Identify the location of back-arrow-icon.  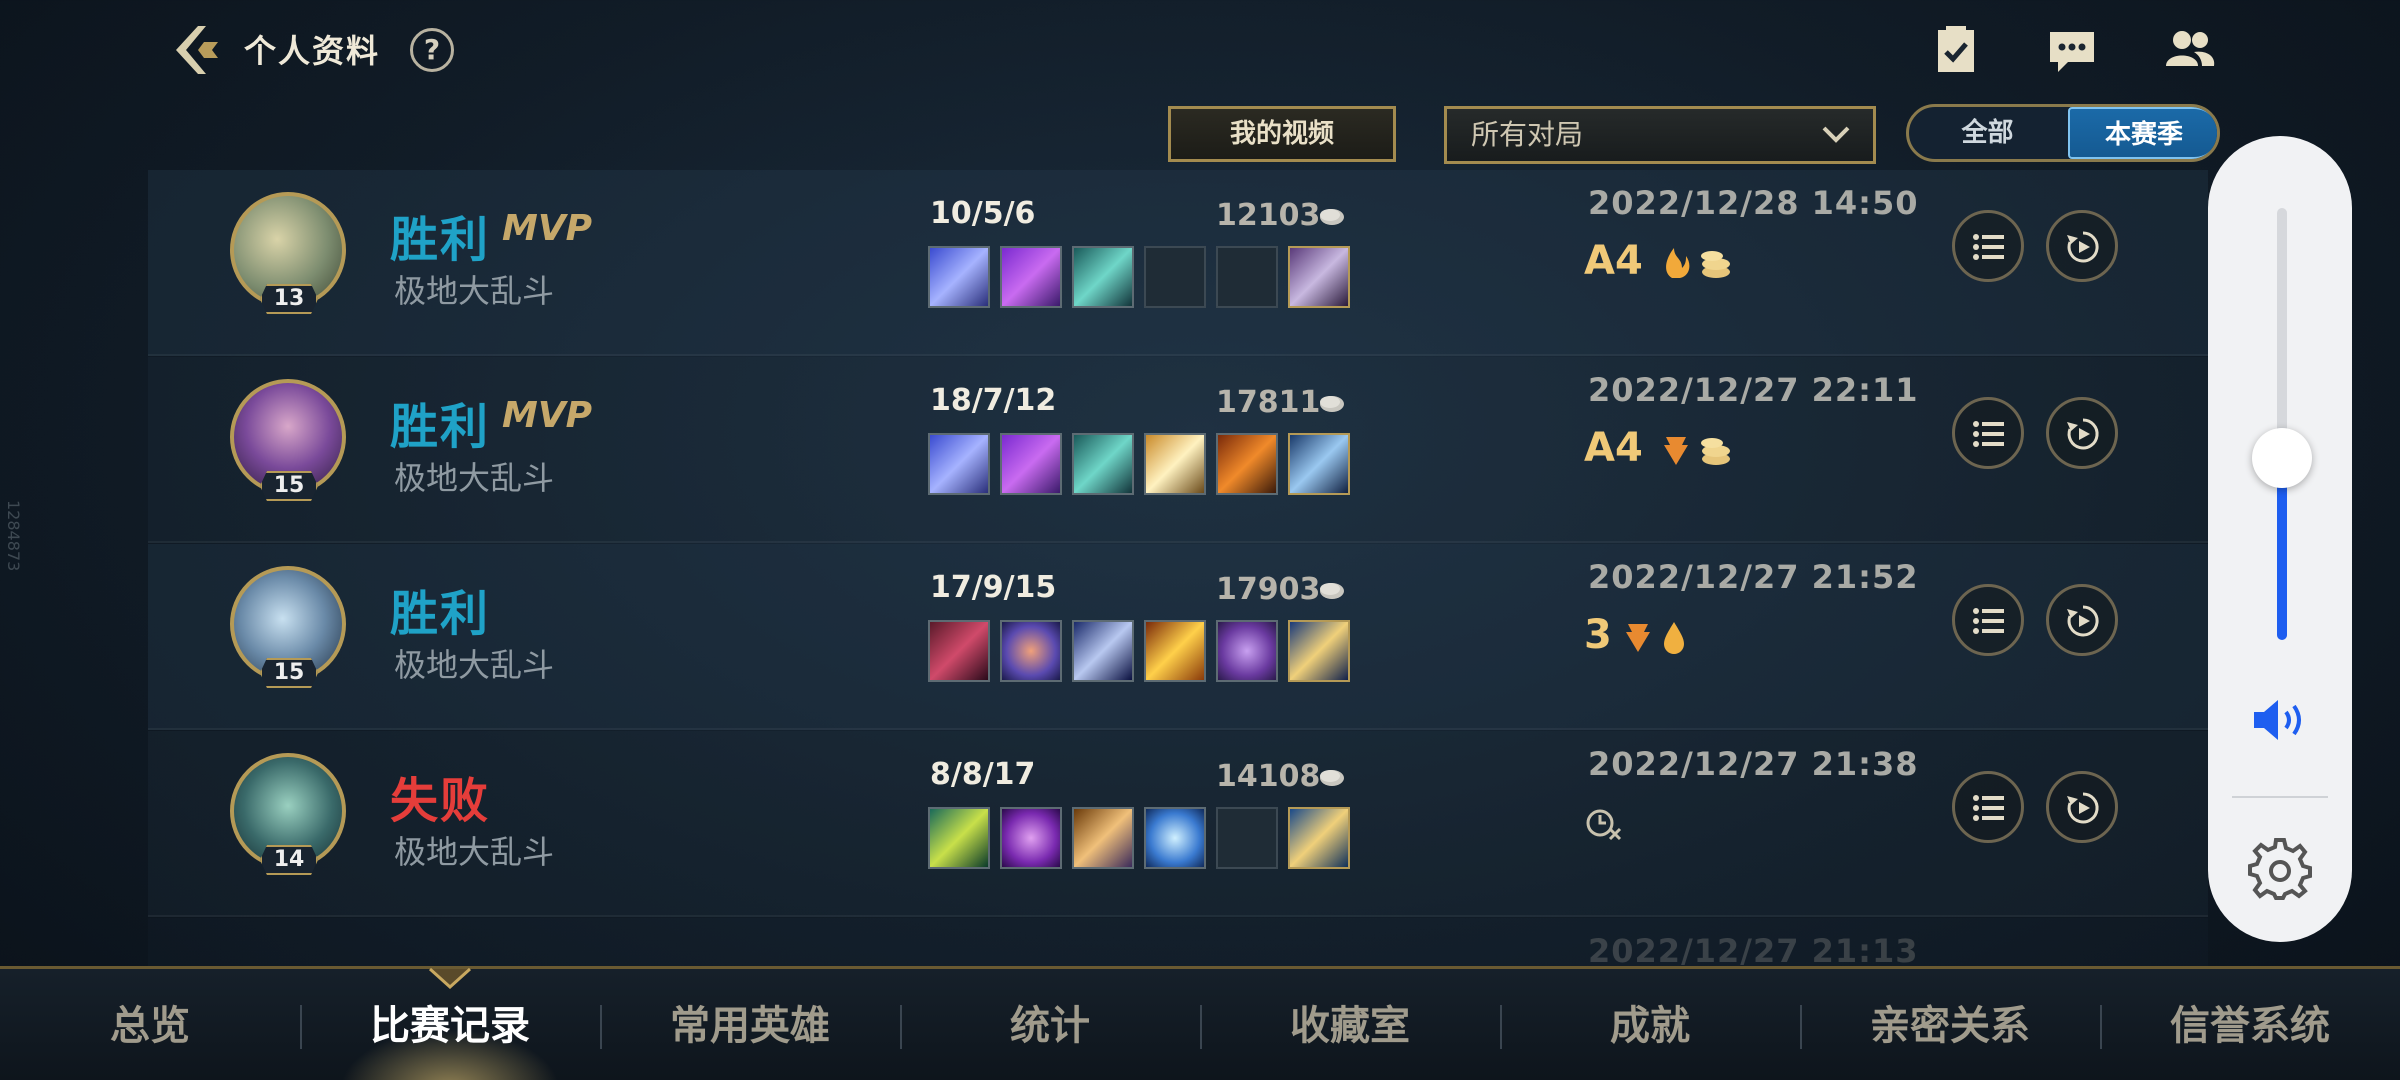
(197, 50).